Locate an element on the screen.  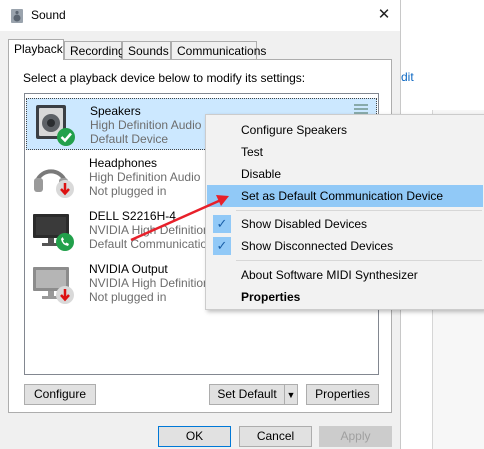
close-icon: ✕ is located at coordinates (384, 14).